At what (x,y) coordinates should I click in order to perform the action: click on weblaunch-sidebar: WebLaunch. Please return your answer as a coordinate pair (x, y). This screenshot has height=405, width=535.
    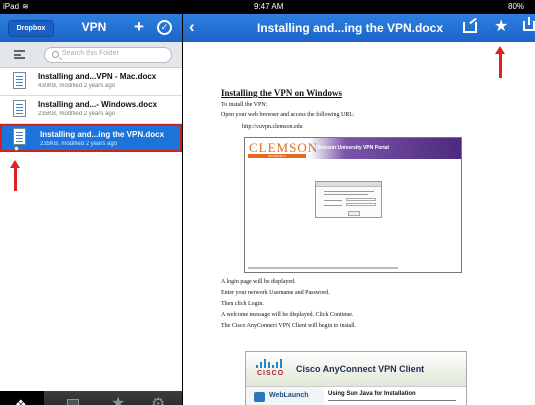
    Looking at the image, I should click on (285, 396).